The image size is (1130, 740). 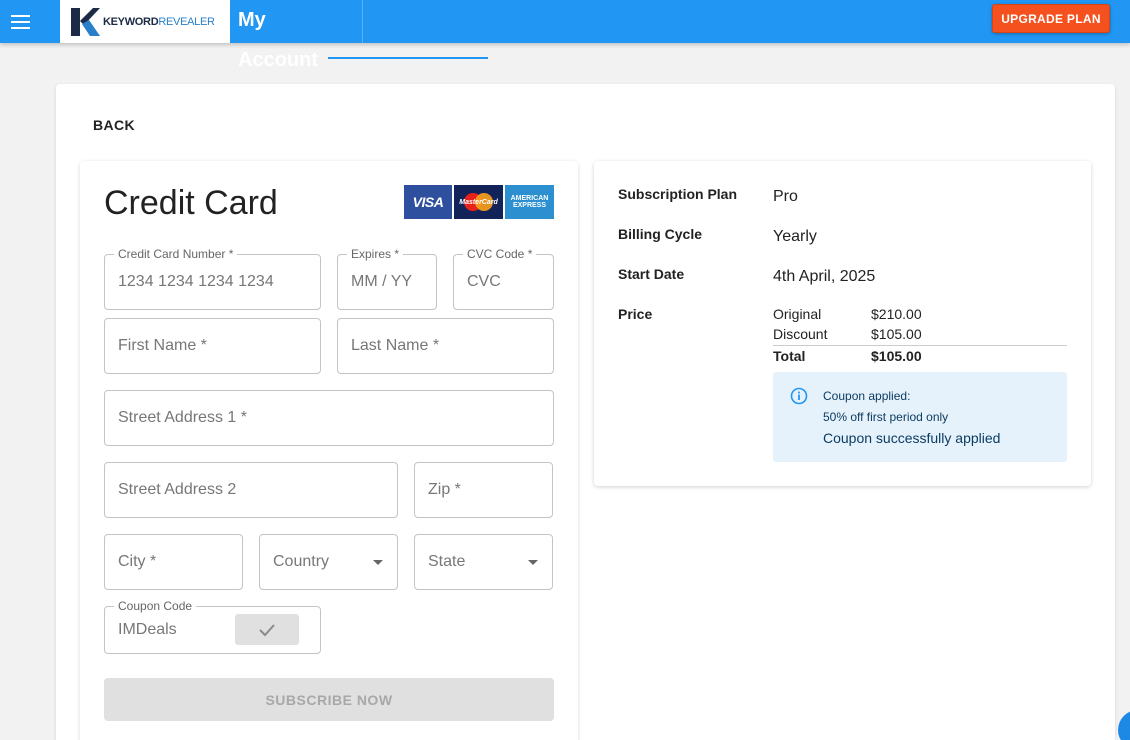 I want to click on zip-field: Zip *, so click(x=483, y=490).